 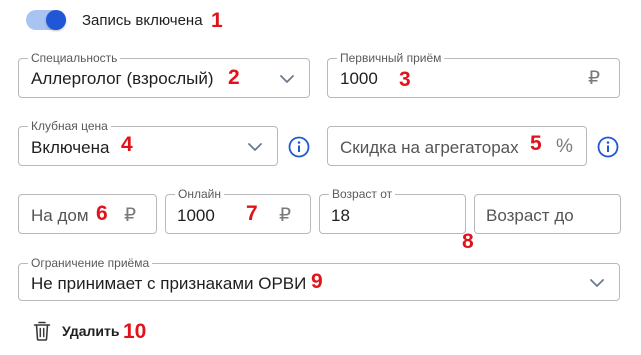 What do you see at coordinates (217, 20) in the screenshot?
I see `marker-1: 1` at bounding box center [217, 20].